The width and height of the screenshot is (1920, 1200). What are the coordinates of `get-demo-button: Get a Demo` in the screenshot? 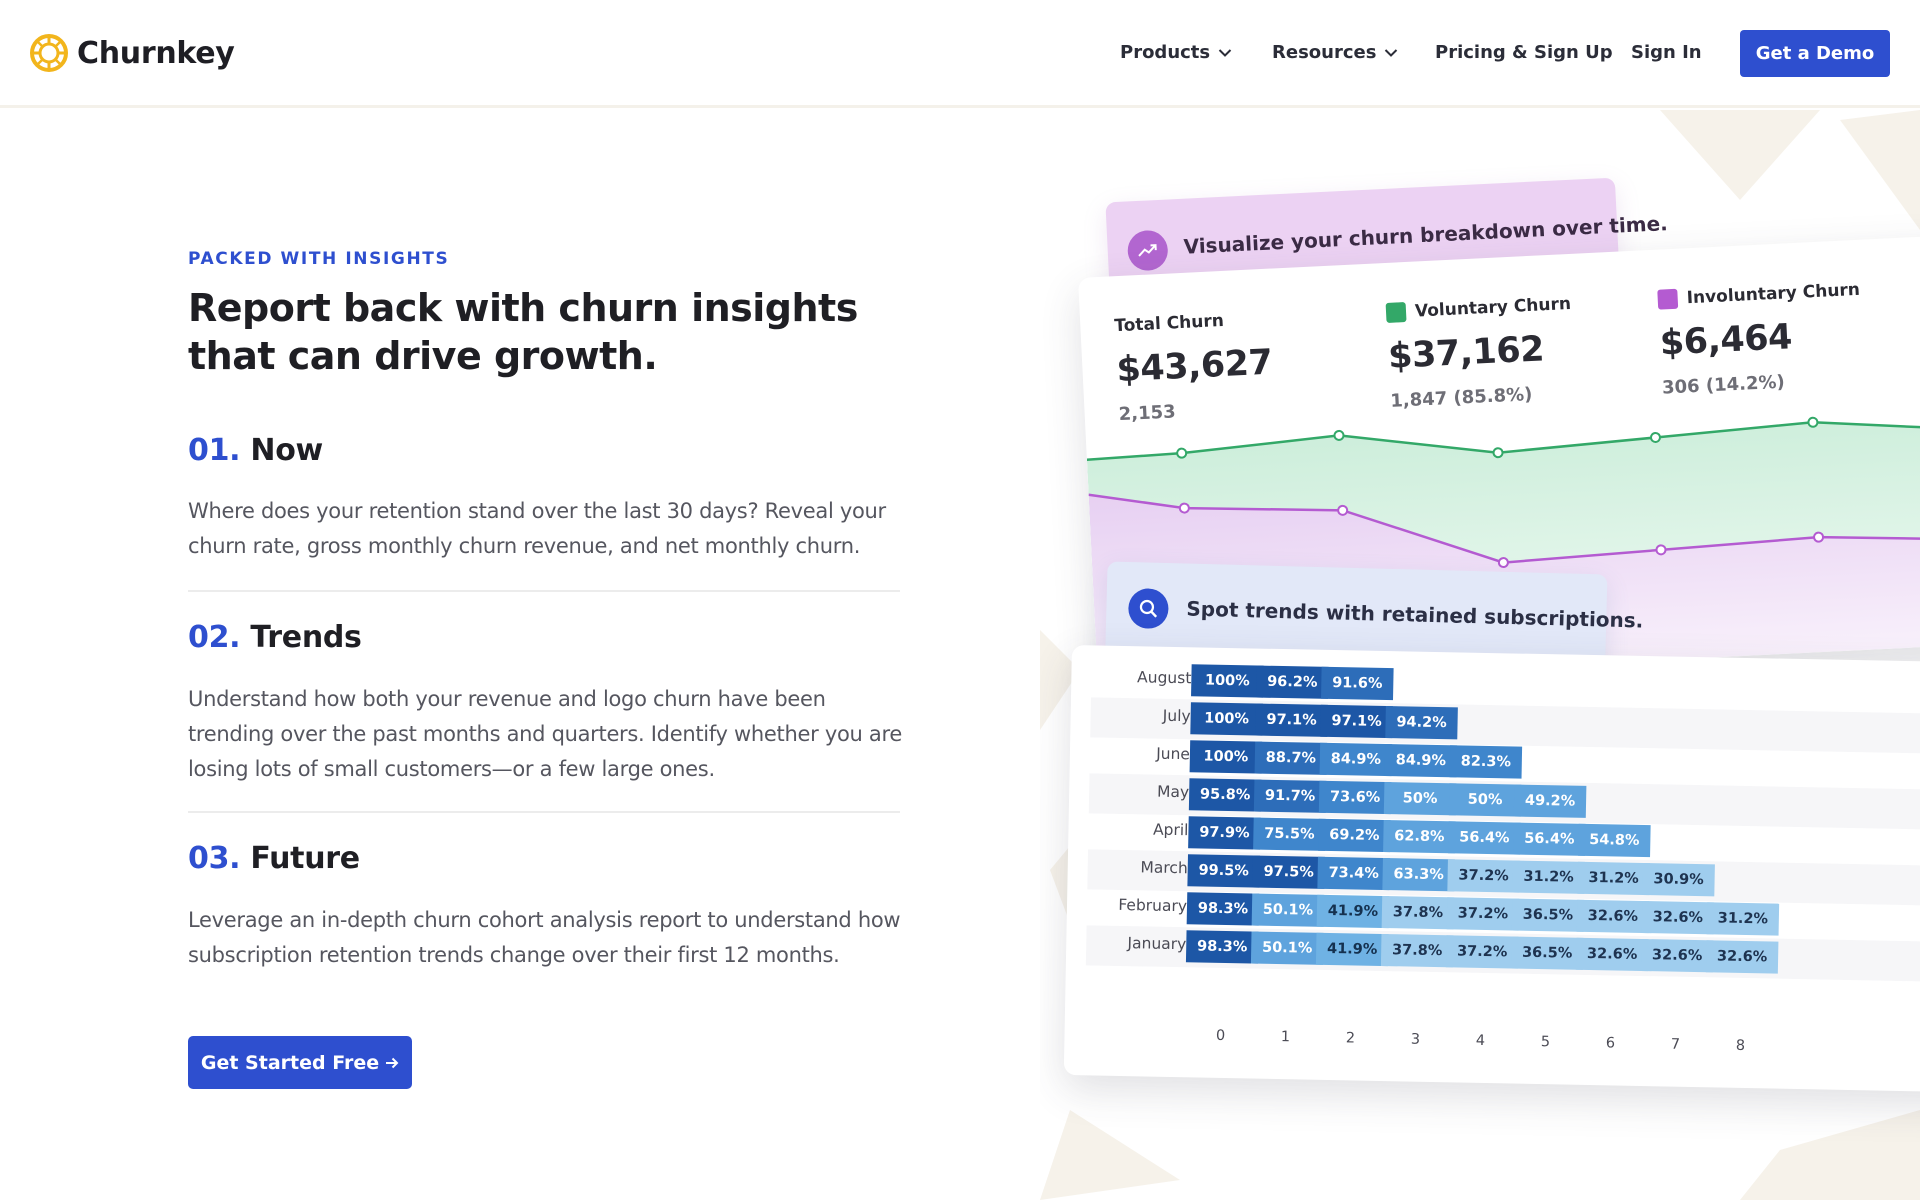 It's located at (1815, 53).